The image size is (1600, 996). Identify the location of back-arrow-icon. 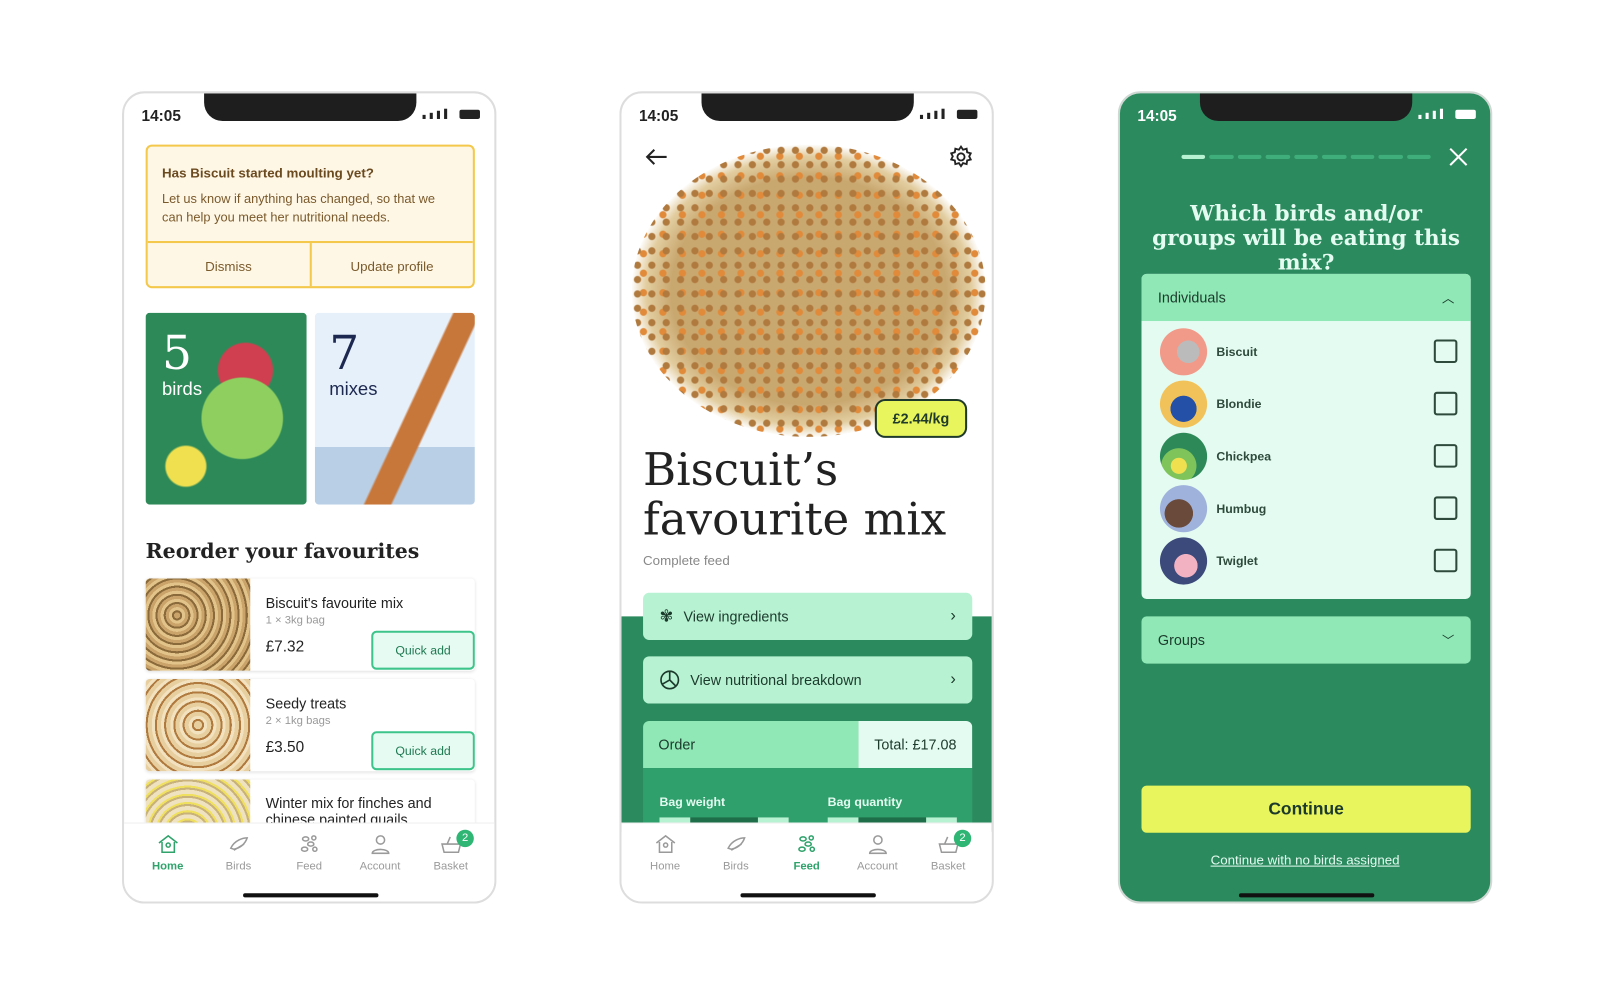
(656, 157).